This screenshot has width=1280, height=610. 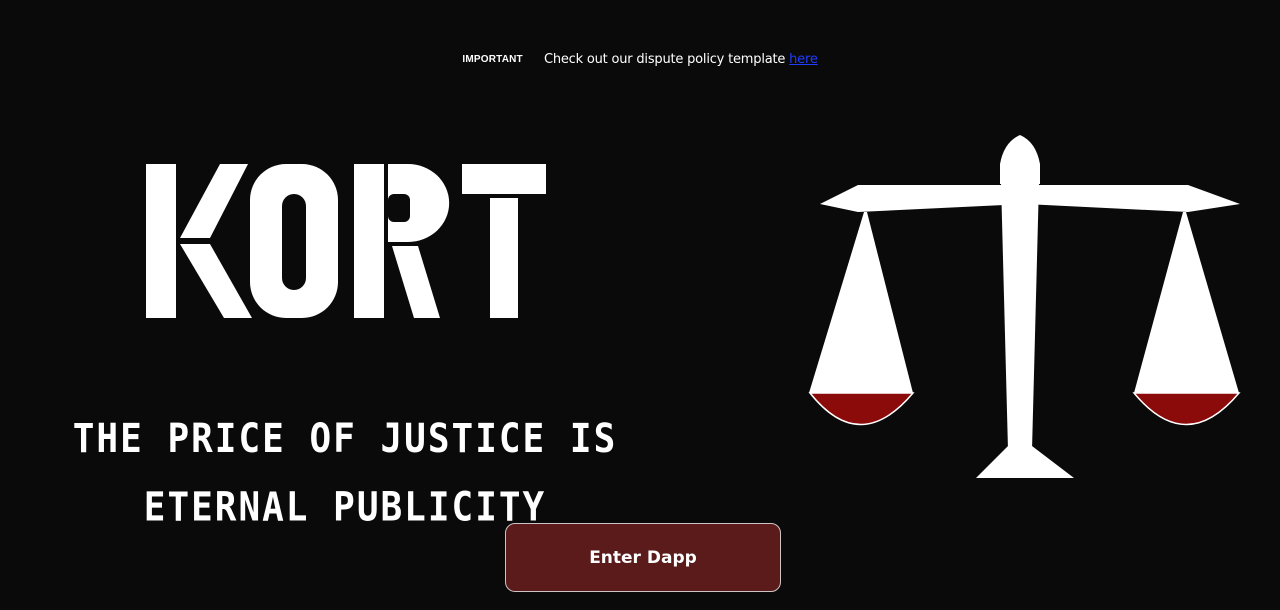 What do you see at coordinates (346, 241) in the screenshot?
I see `brand-logo` at bounding box center [346, 241].